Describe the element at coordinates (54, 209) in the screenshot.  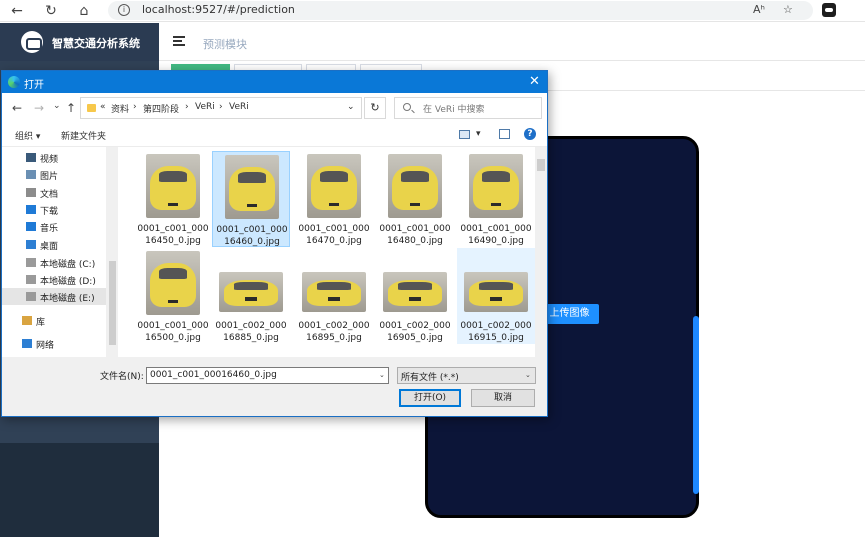
I see `nav-item: 下载` at that location.